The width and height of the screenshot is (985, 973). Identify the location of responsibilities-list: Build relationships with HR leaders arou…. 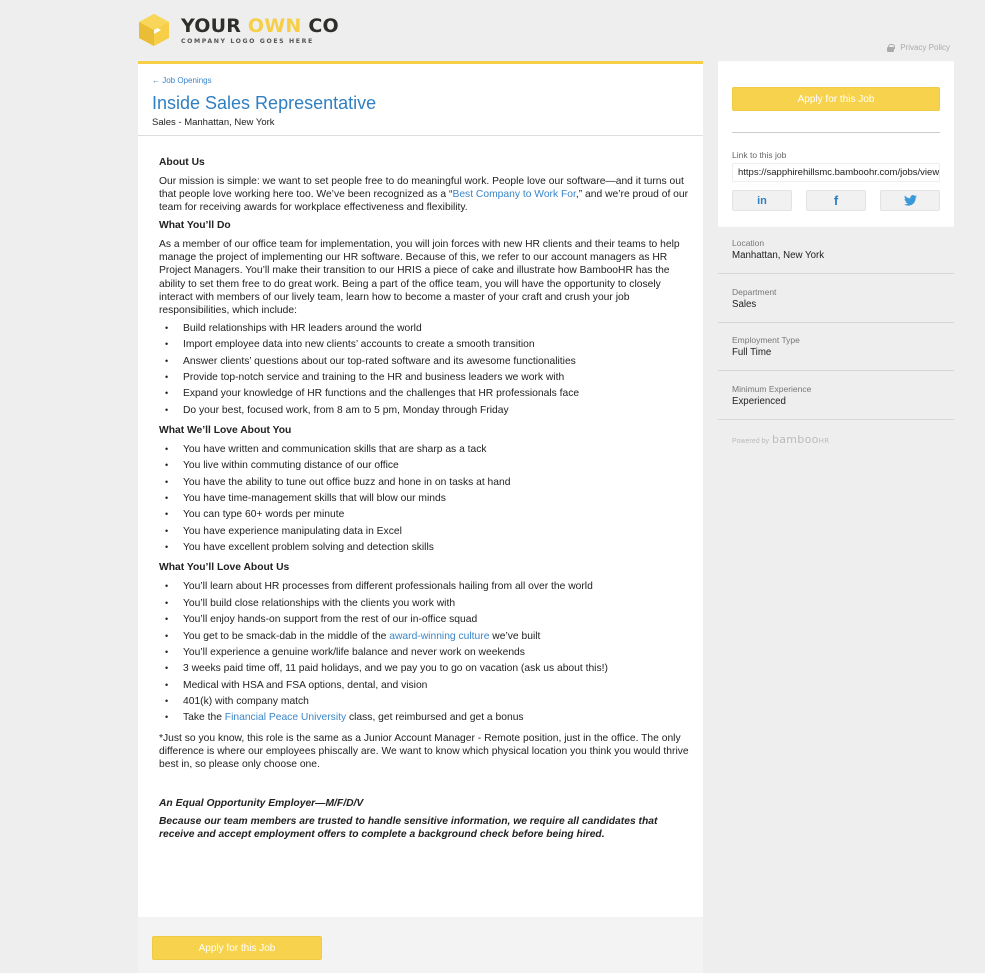
(424, 369).